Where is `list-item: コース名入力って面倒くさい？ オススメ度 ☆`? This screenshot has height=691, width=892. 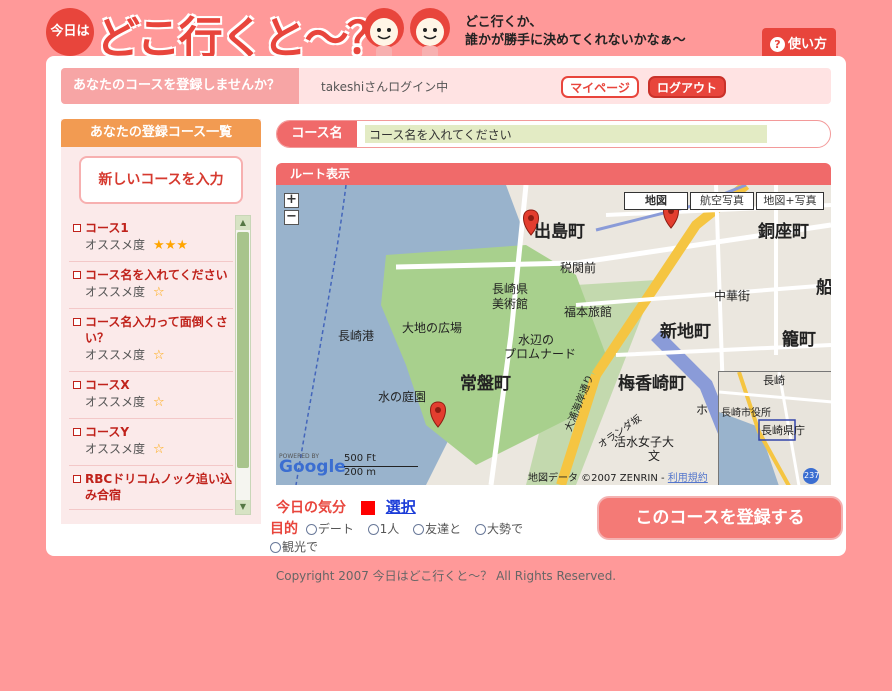 list-item: コース名入力って面倒くさい？ オススメ度 ☆ is located at coordinates (151, 340).